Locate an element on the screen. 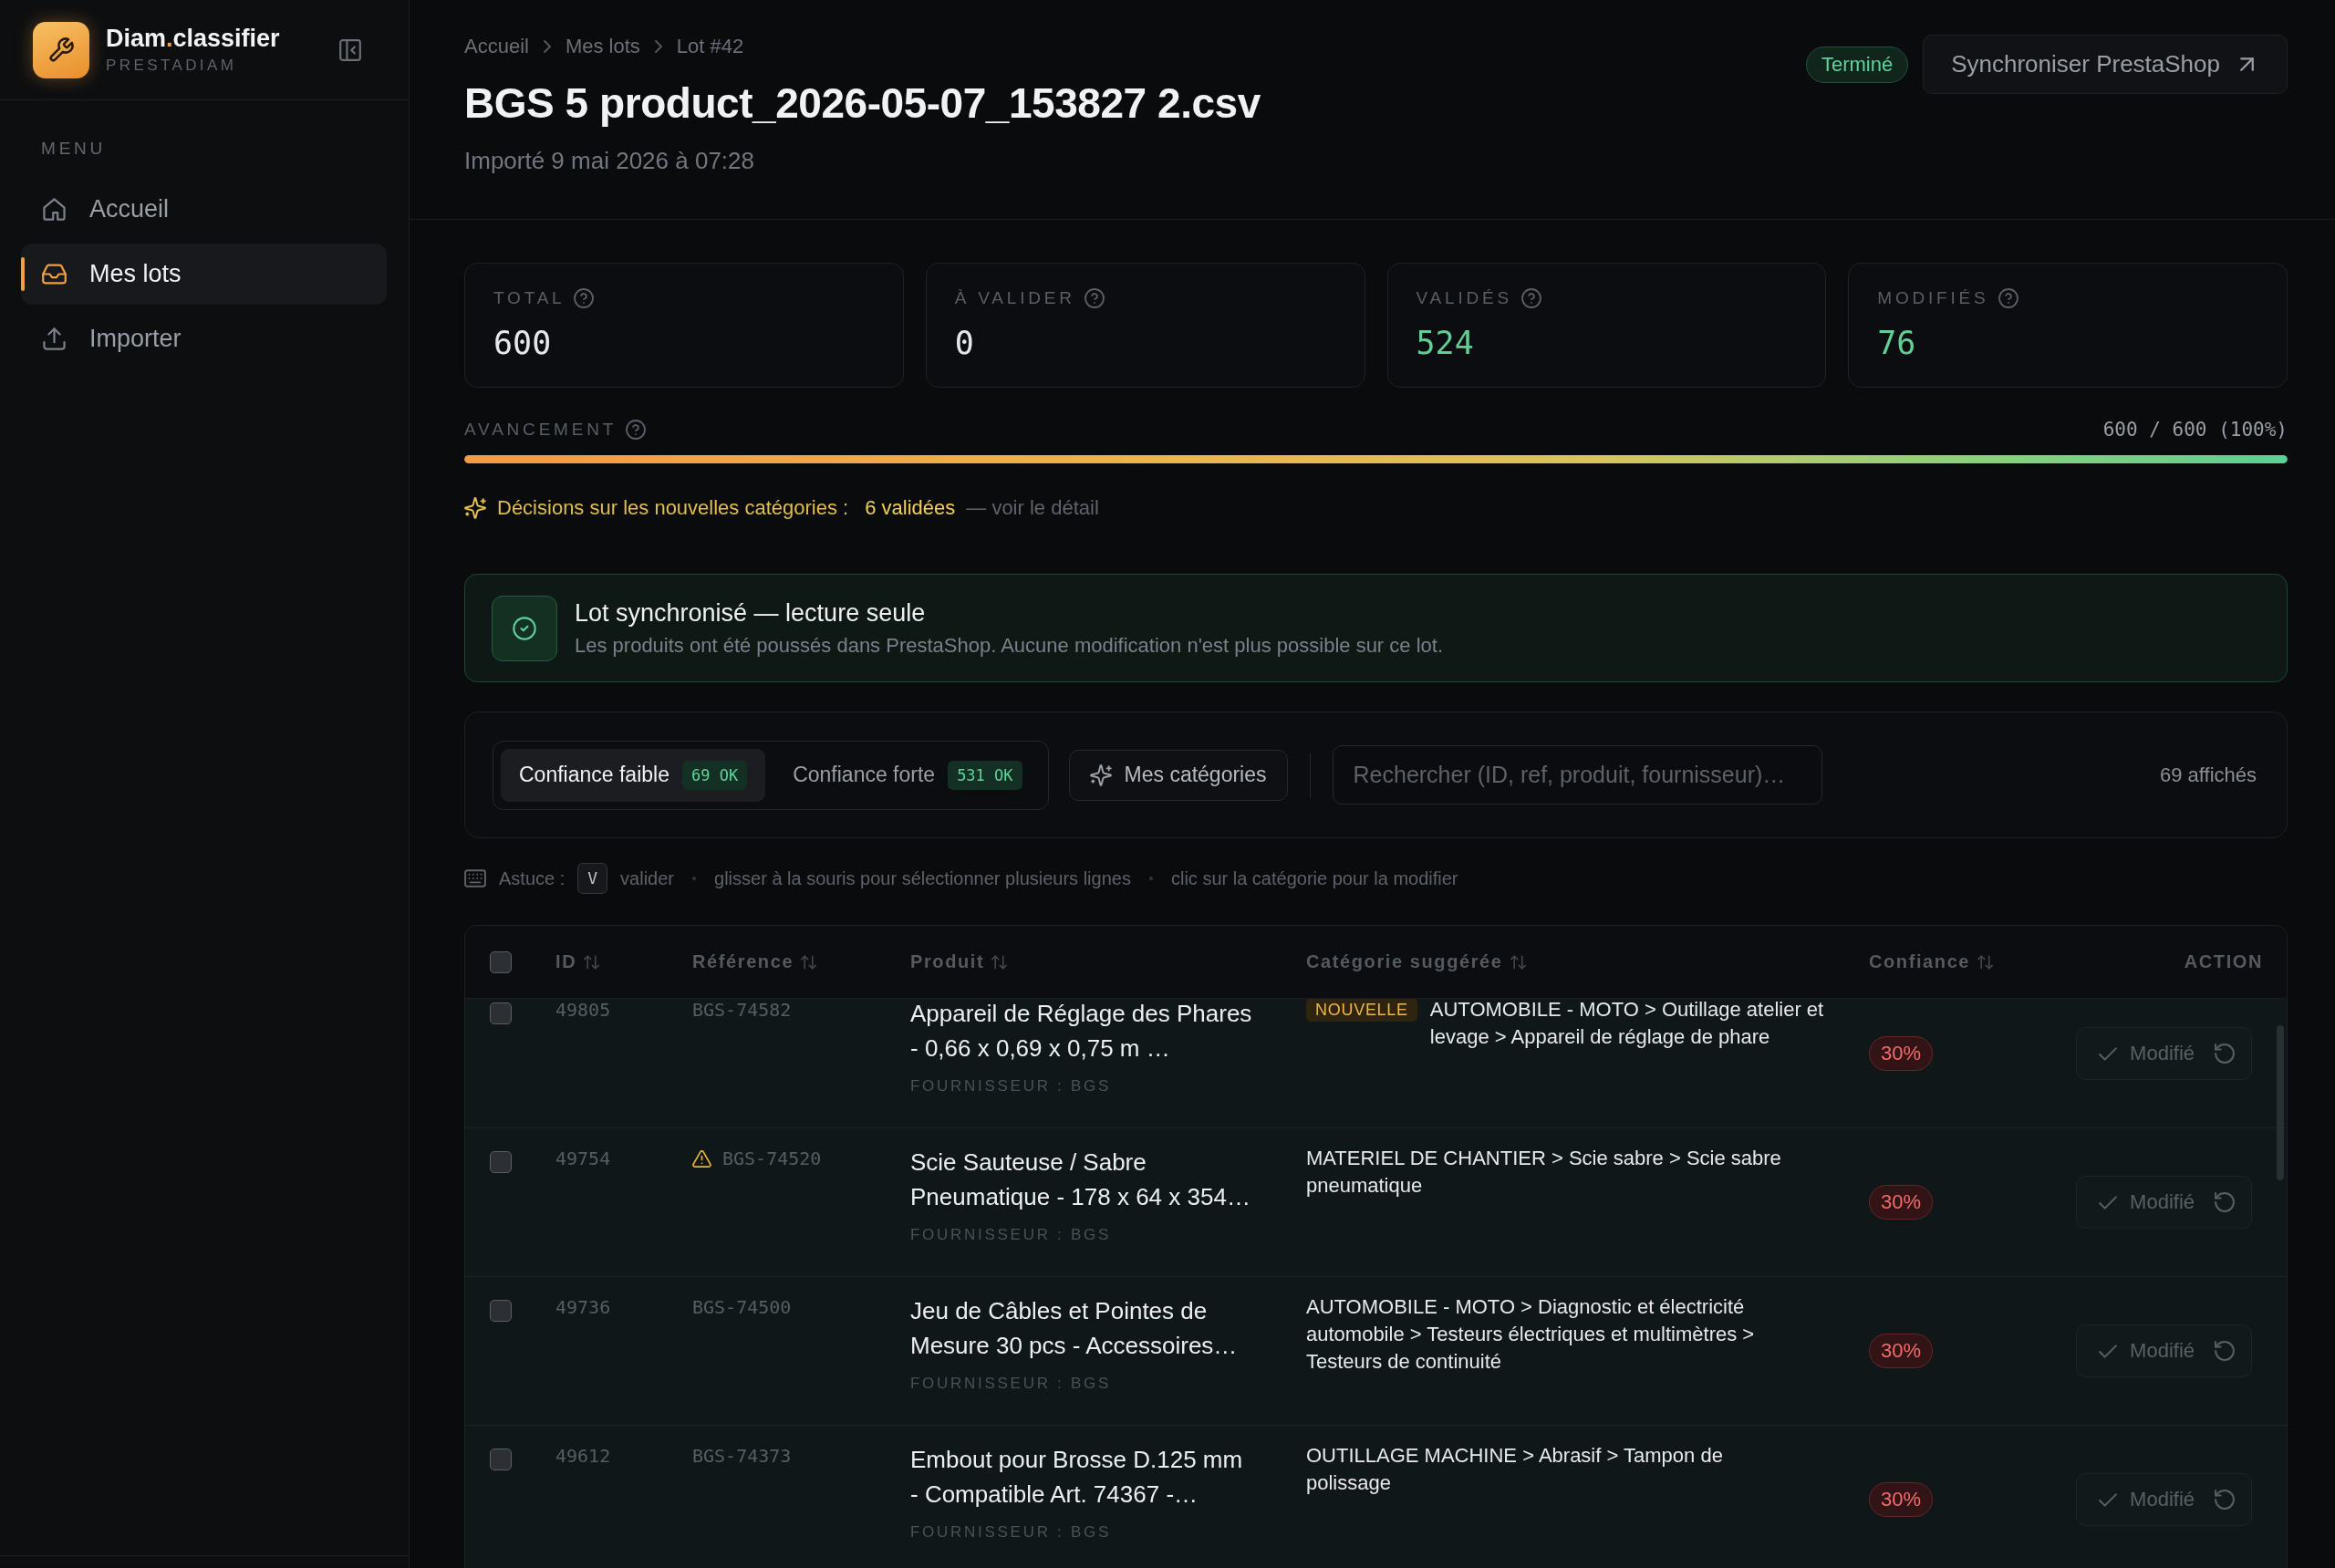  app-name: Diam.classifier is located at coordinates (193, 38).